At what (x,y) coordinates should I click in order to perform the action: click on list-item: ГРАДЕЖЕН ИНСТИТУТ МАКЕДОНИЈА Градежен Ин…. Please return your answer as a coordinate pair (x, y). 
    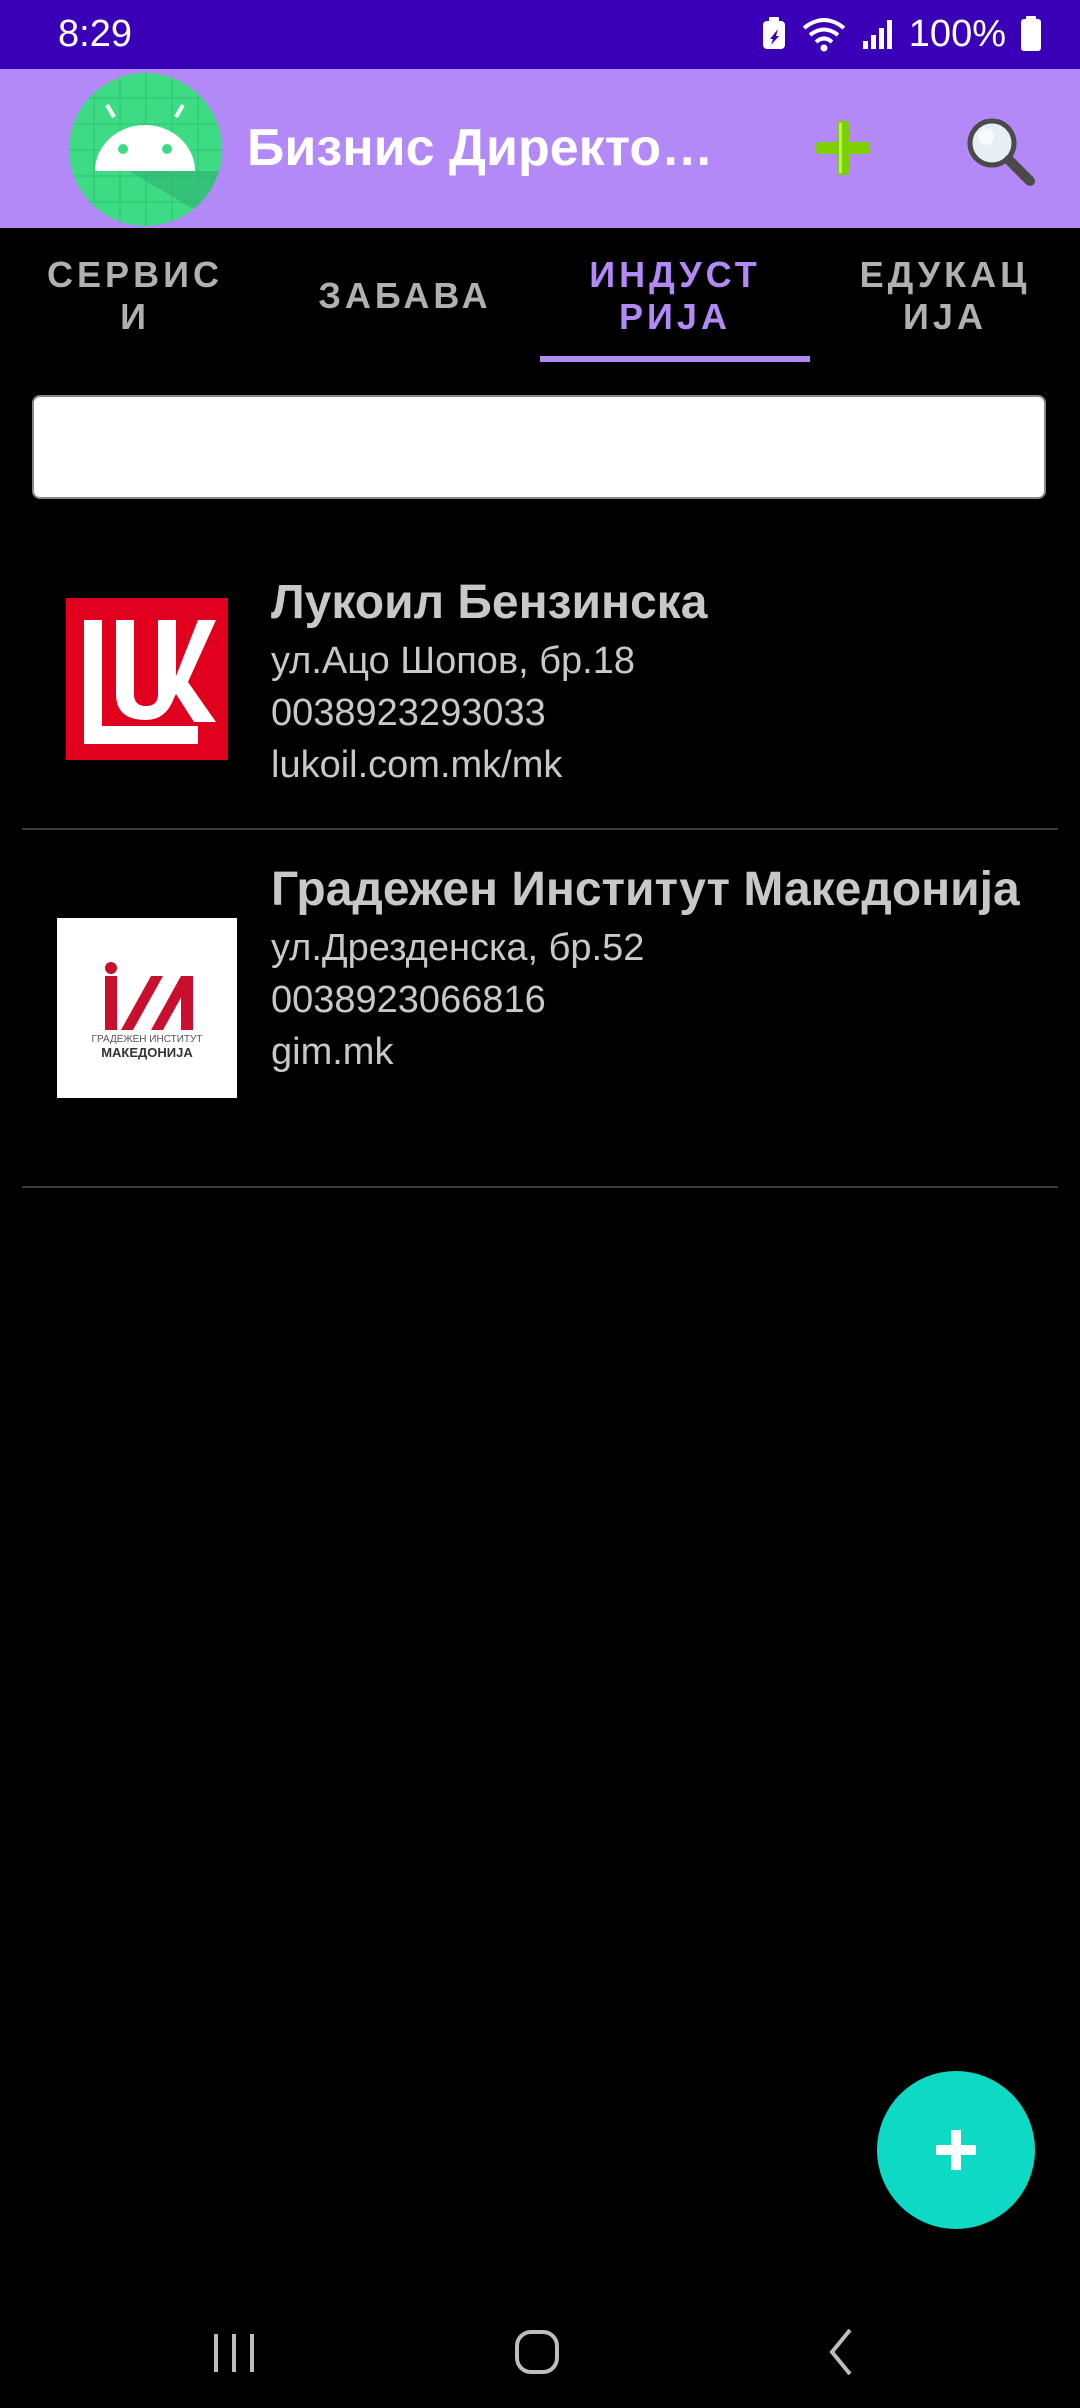
    Looking at the image, I should click on (540, 1009).